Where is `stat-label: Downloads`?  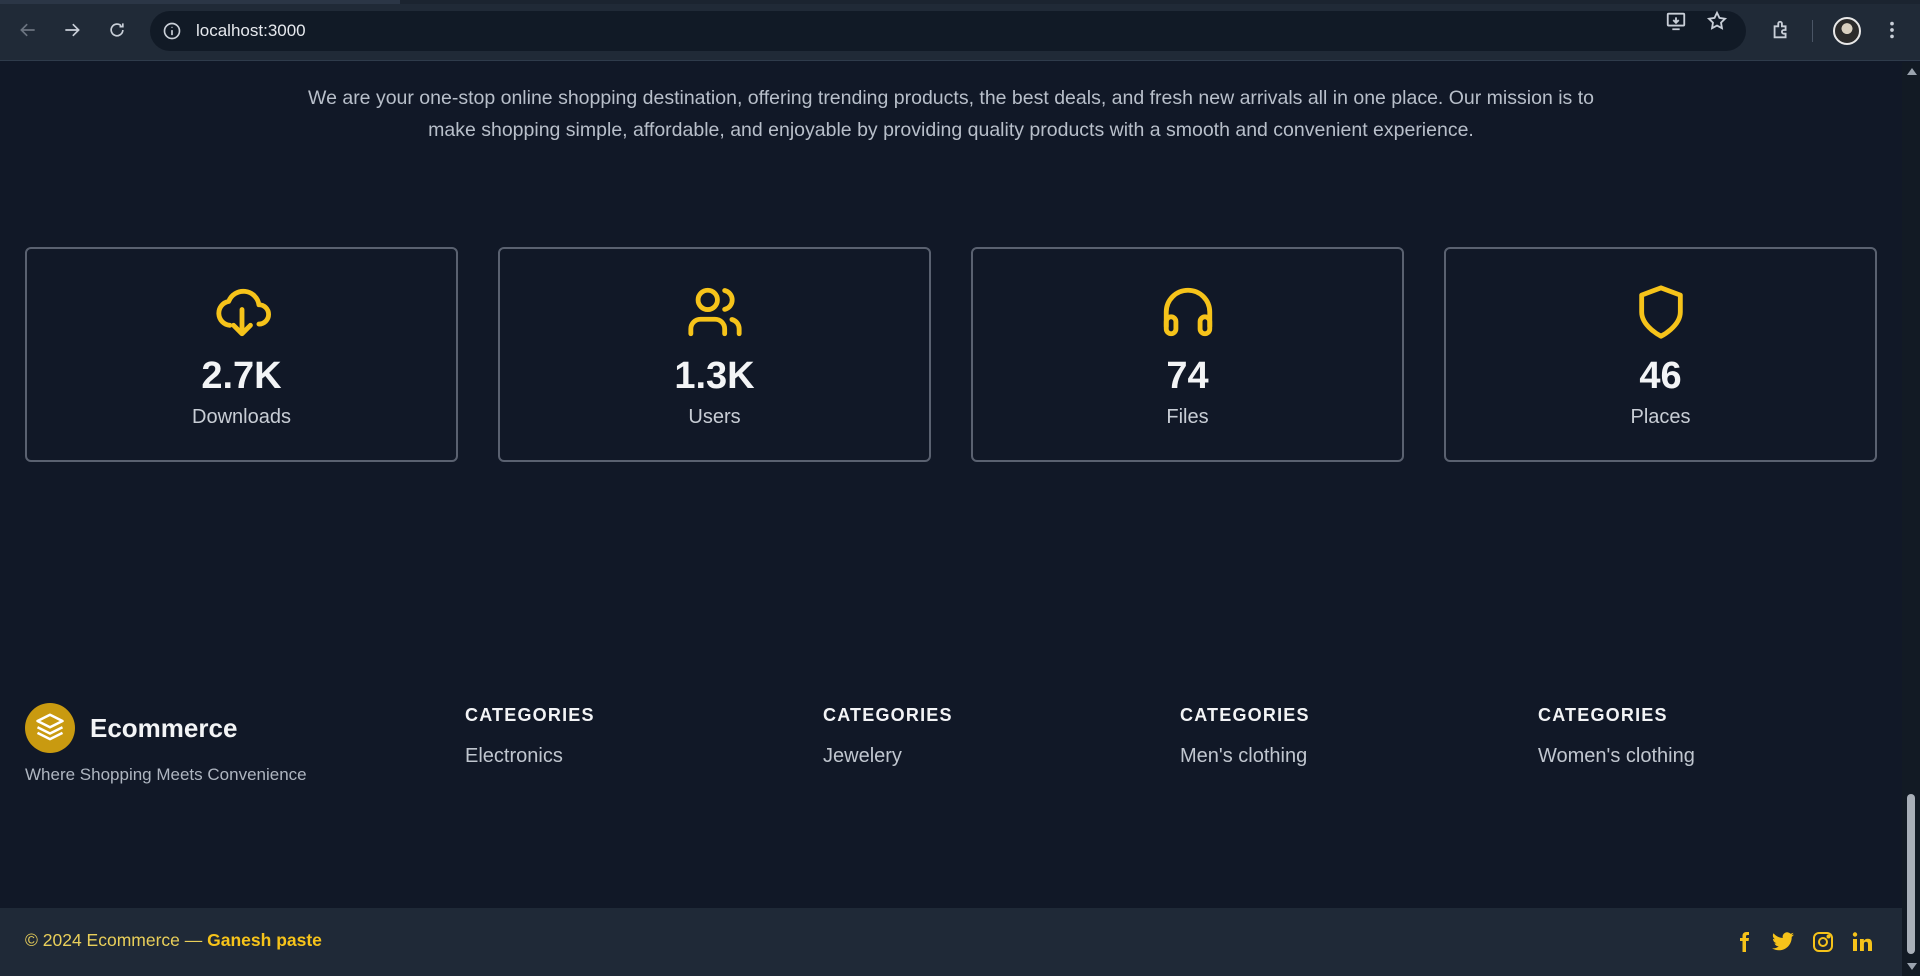
stat-label: Downloads is located at coordinates (241, 417).